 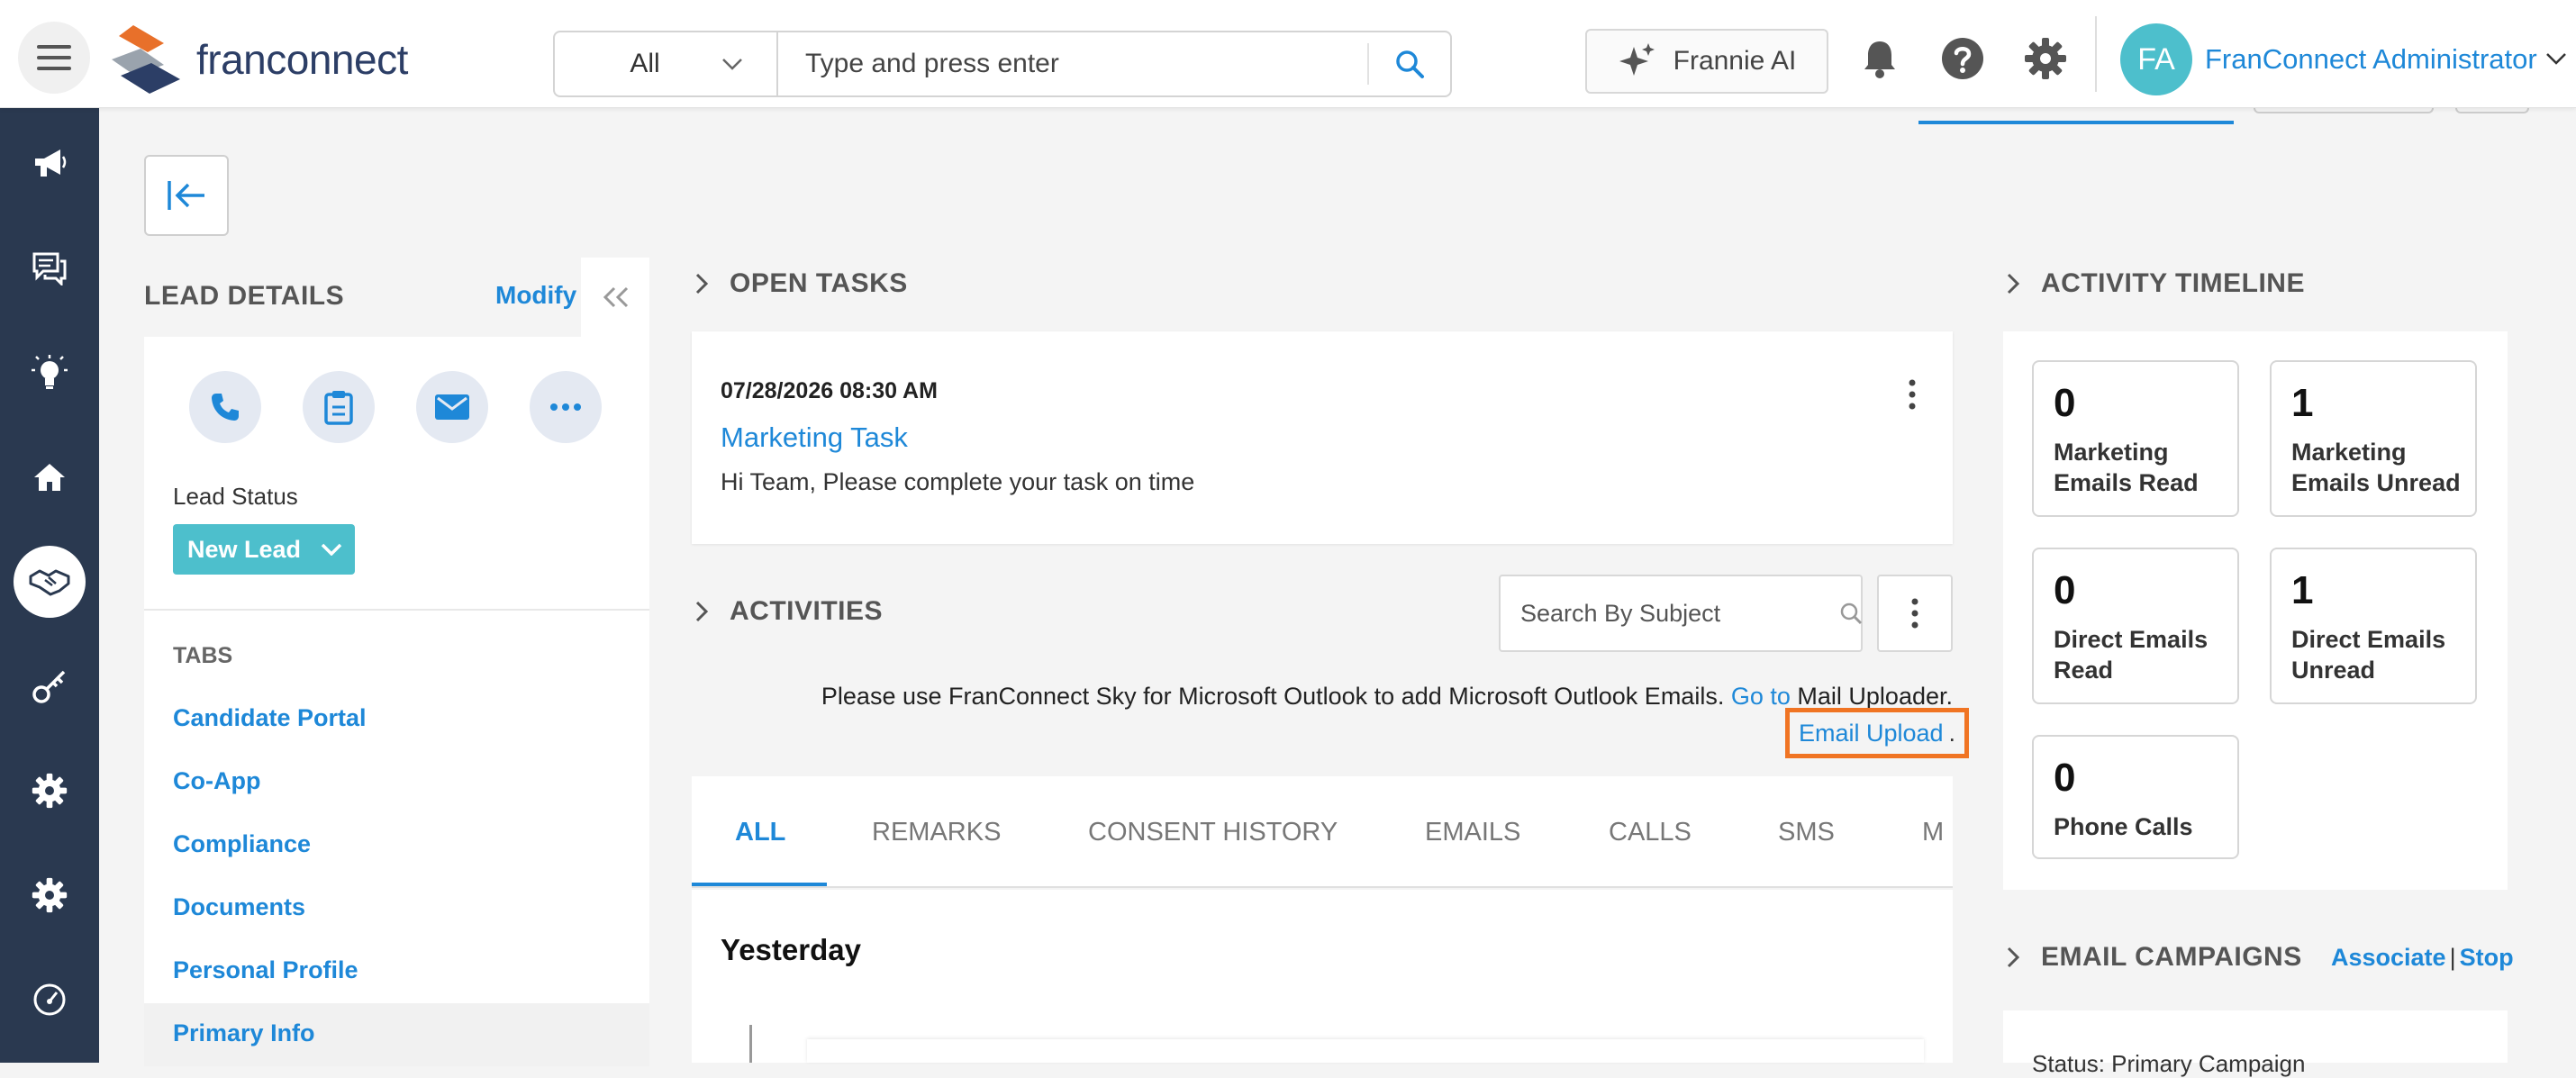 What do you see at coordinates (1761, 696) in the screenshot?
I see `goto-link: Go to` at bounding box center [1761, 696].